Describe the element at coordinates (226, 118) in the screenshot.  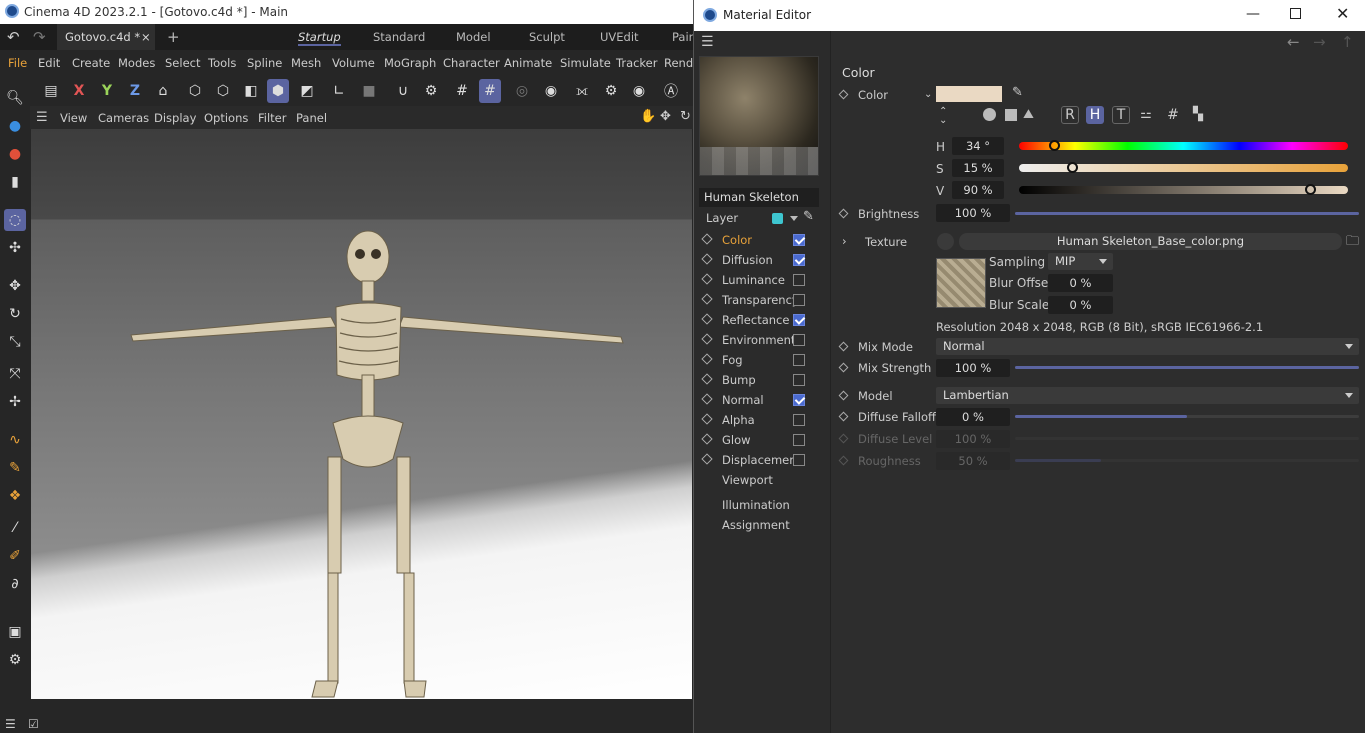
I see `viewport-menu-options: Options` at that location.